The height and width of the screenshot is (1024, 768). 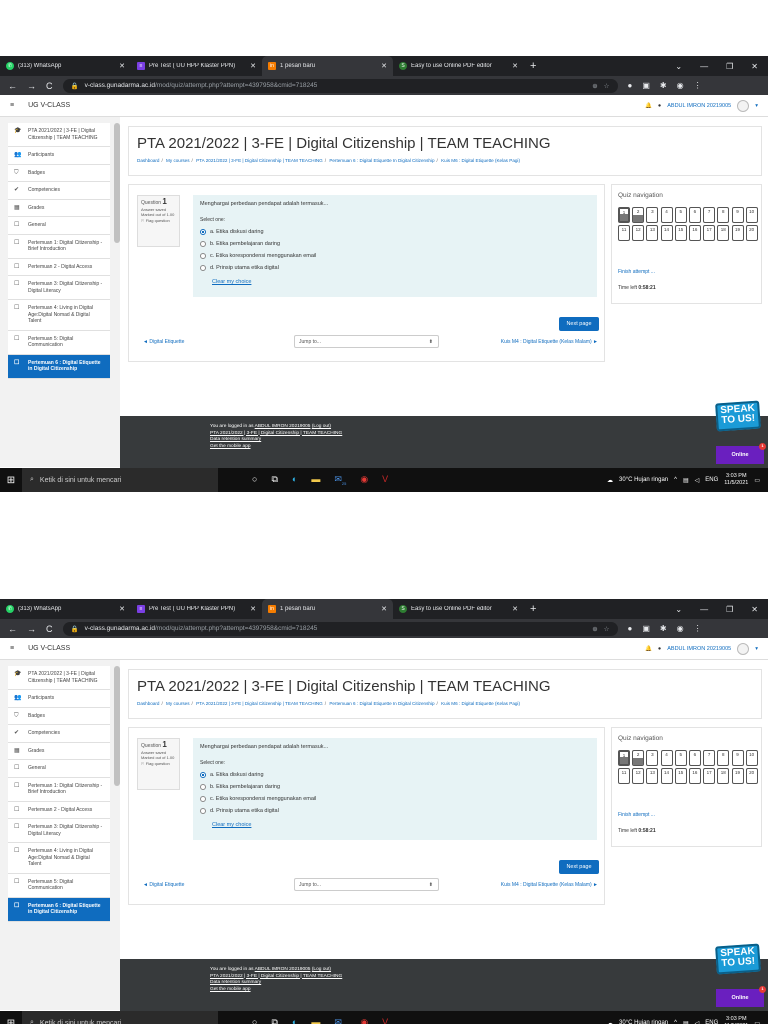 I want to click on extension-icon: ●, so click(x=630, y=85).